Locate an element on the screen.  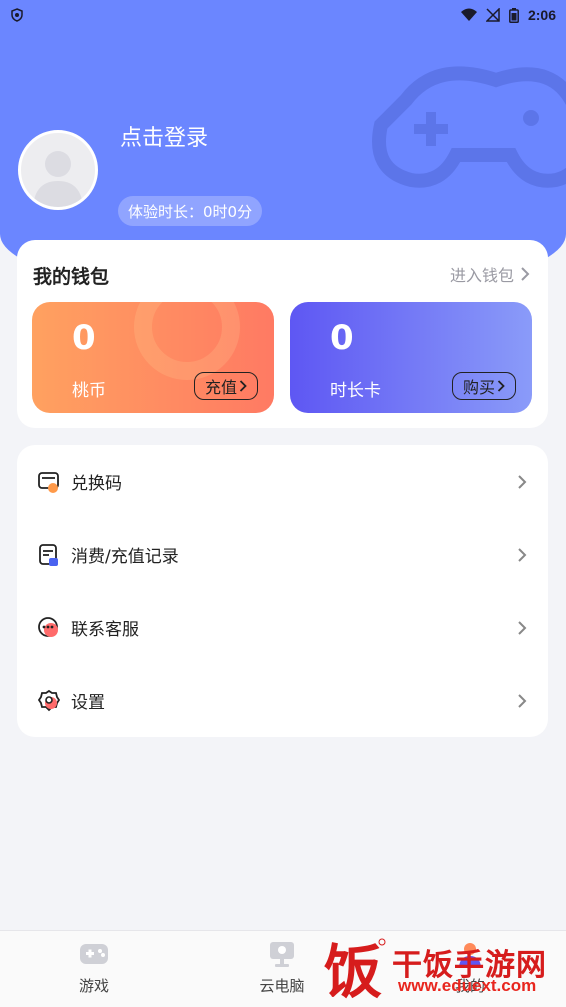
watermark-url: www.eduext.com is located at coordinates (467, 985).